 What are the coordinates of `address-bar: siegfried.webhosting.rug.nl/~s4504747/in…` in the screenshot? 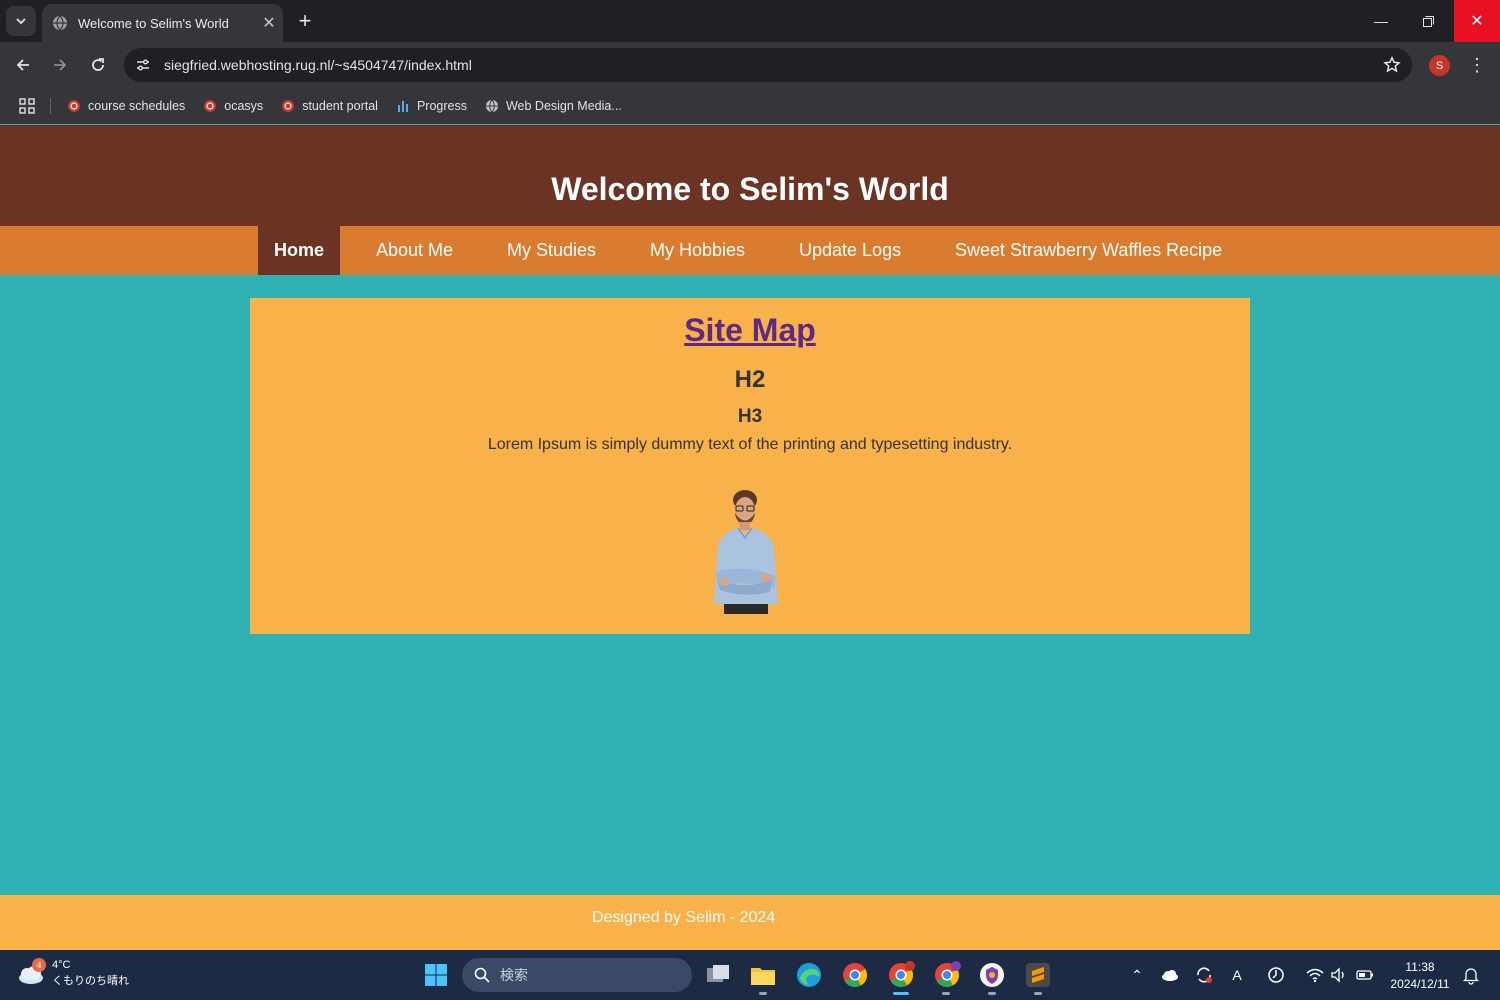 It's located at (768, 65).